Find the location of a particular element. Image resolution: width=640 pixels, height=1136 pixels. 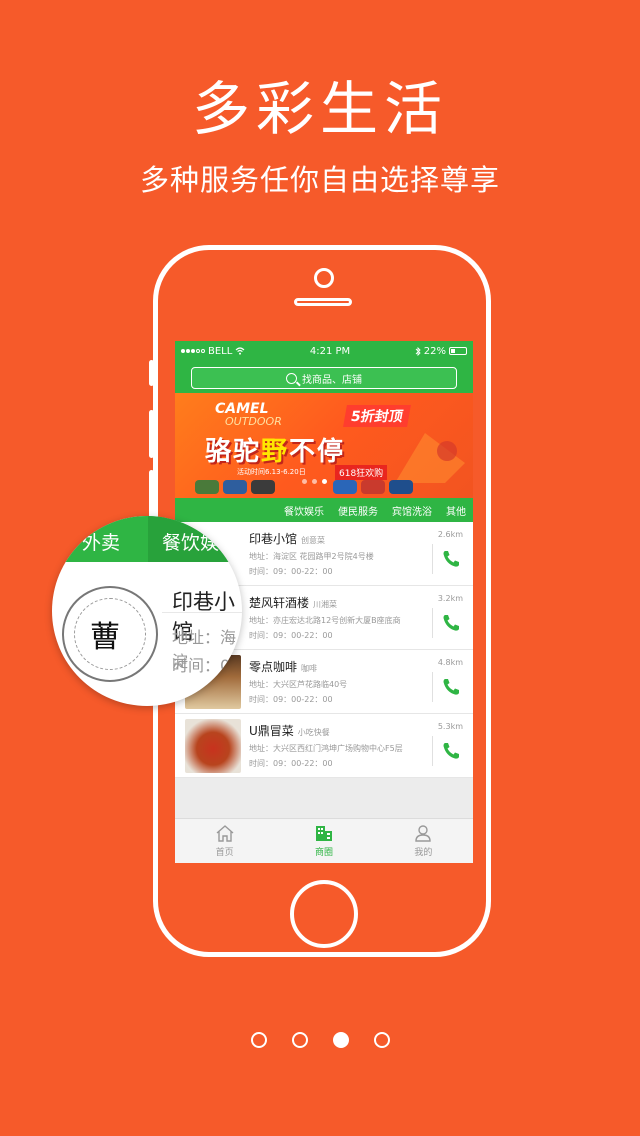

banner-headline: 骆驼野不停 is located at coordinates (275, 449).